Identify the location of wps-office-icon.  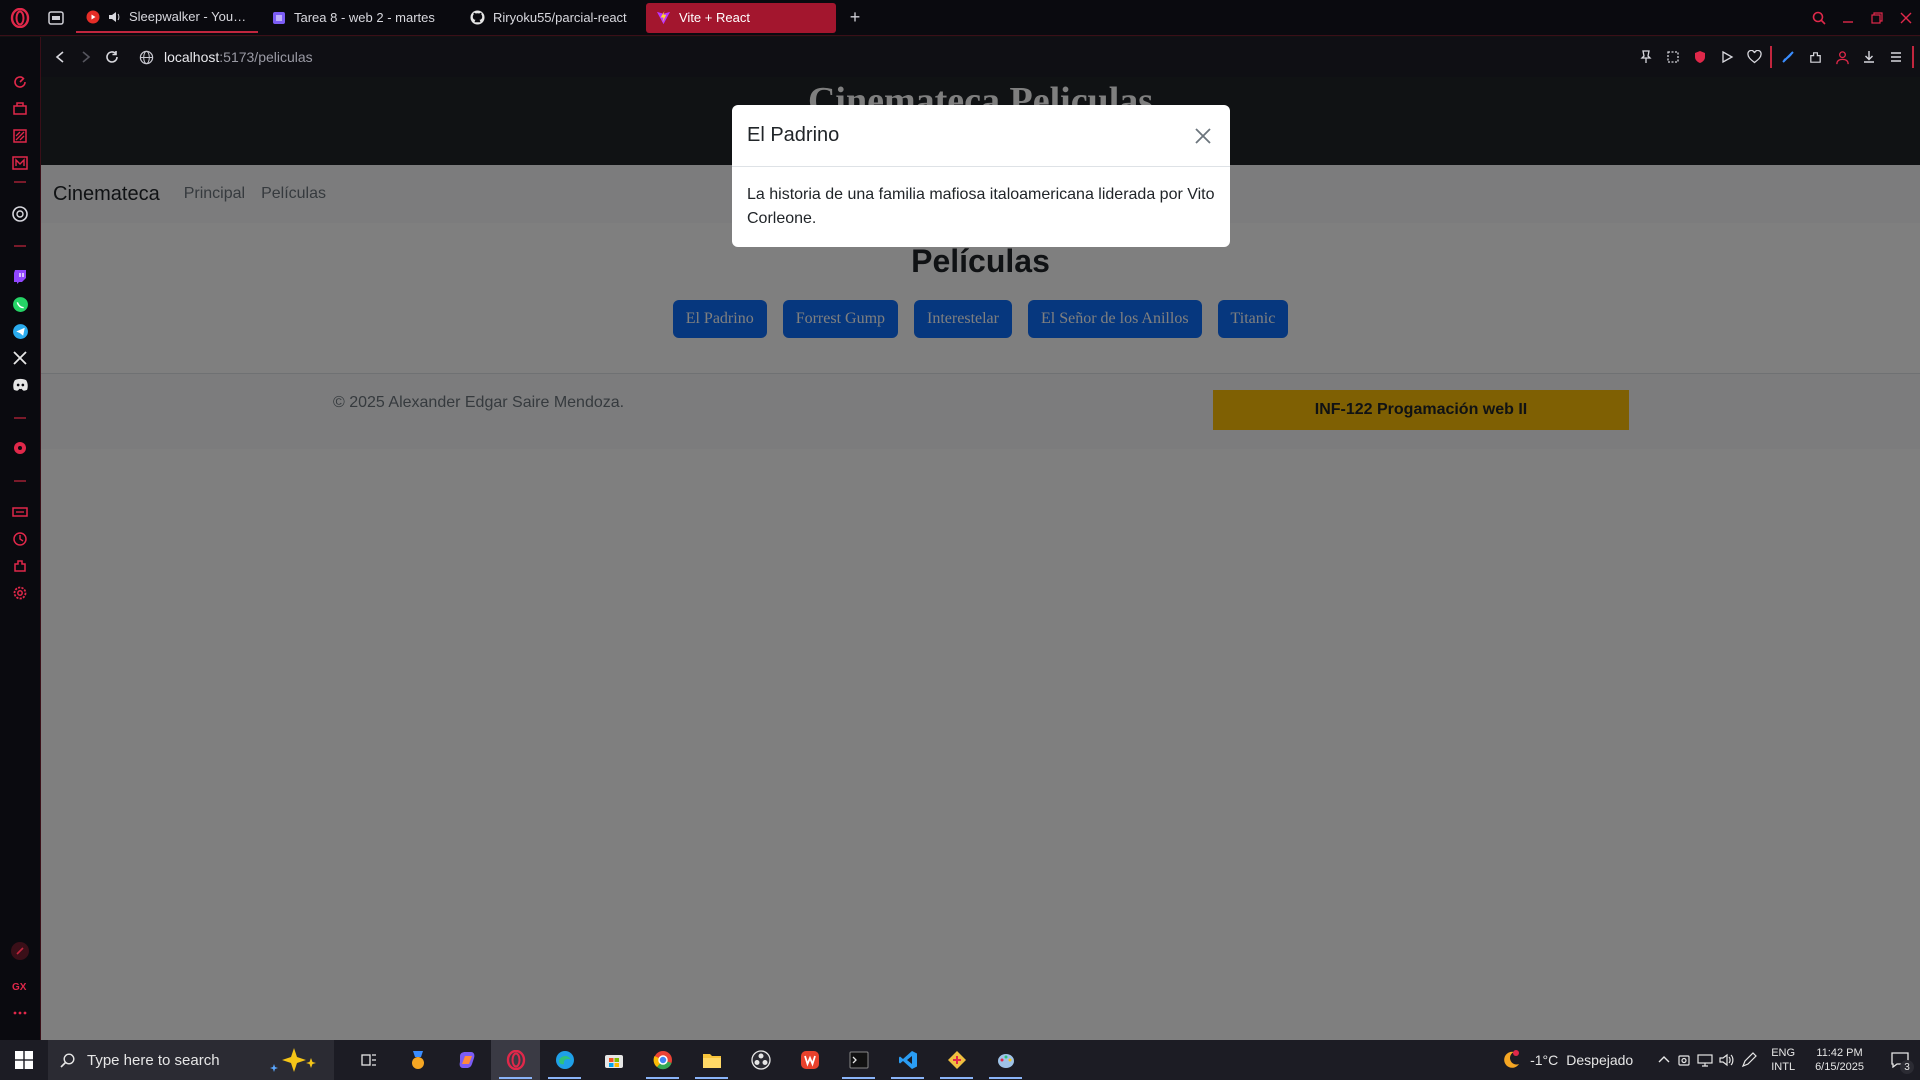
(809, 1060).